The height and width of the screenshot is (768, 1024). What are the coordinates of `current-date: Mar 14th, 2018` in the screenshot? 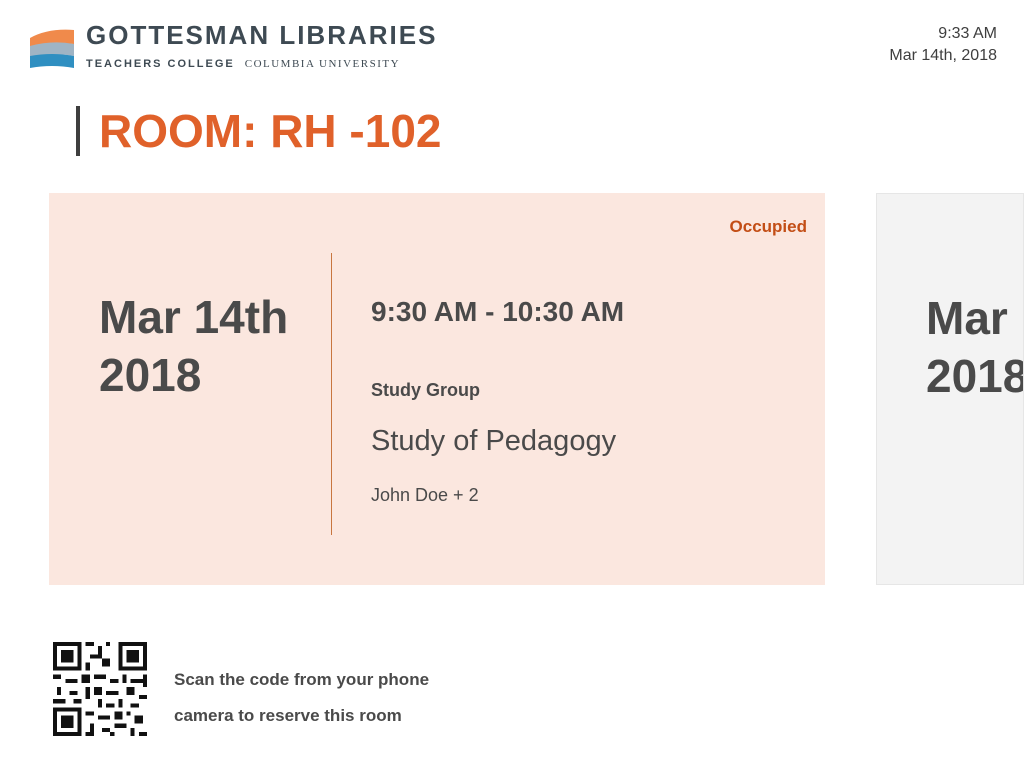 It's located at (943, 55).